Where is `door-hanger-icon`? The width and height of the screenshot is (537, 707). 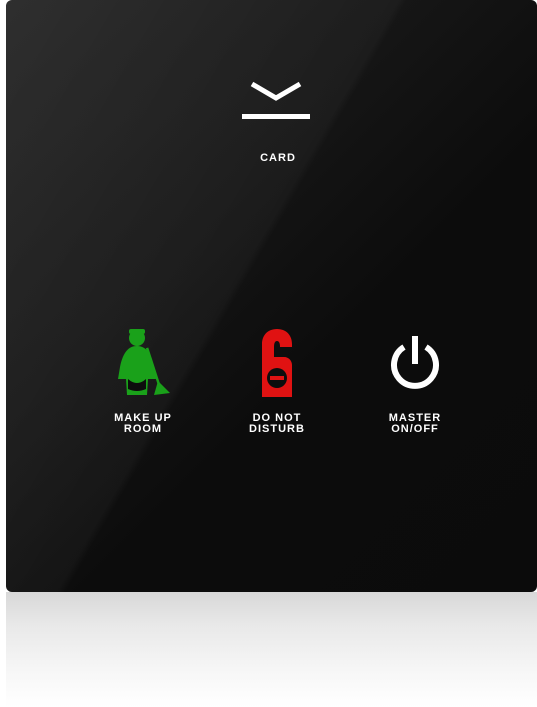
door-hanger-icon is located at coordinates (277, 363).